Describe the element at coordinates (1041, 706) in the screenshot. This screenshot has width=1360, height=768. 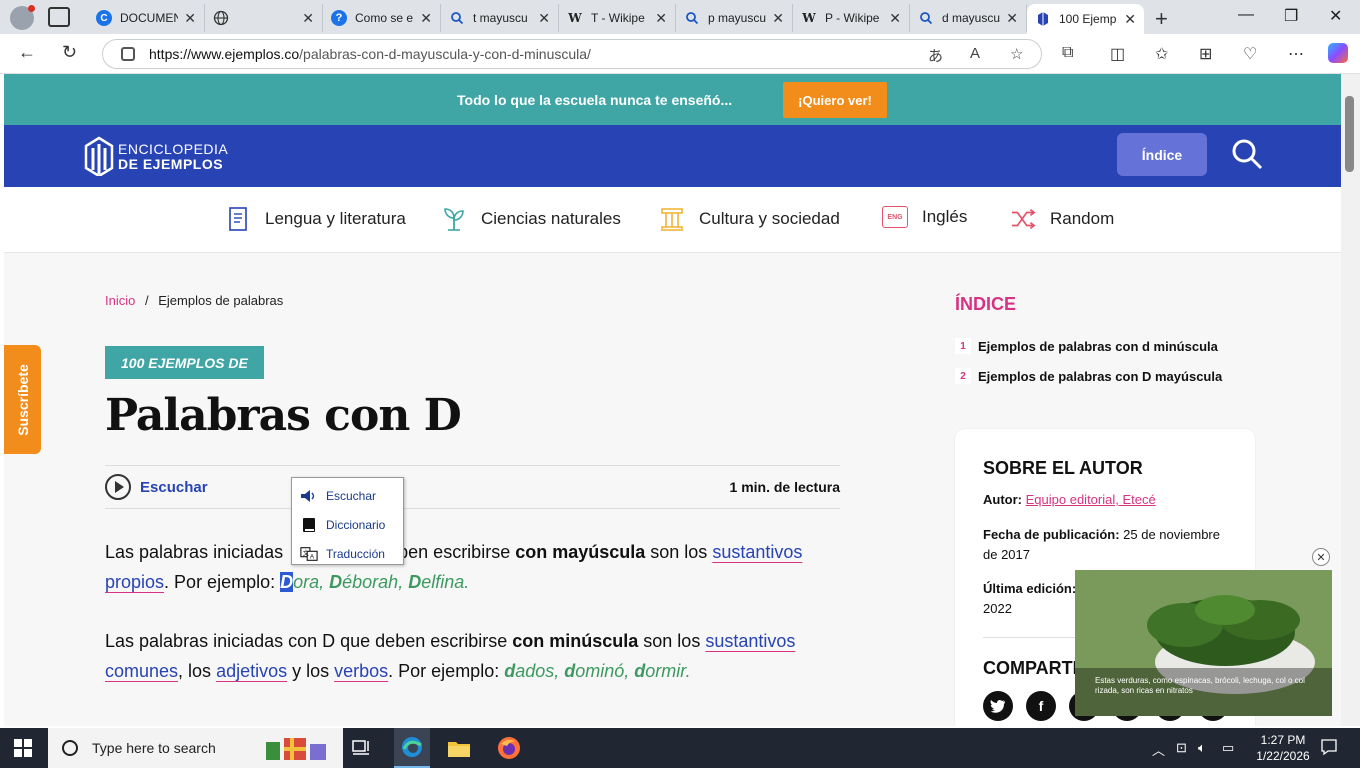
I see `facebook-icon: f` at that location.